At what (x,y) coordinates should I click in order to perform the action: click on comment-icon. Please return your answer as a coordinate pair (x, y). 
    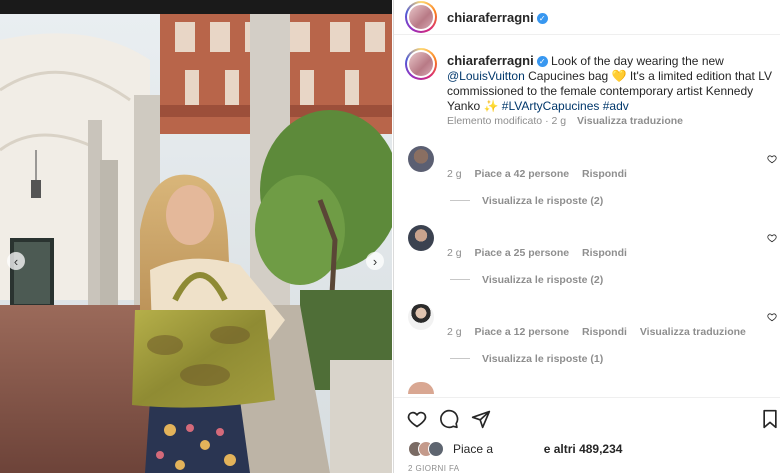
    Looking at the image, I should click on (449, 419).